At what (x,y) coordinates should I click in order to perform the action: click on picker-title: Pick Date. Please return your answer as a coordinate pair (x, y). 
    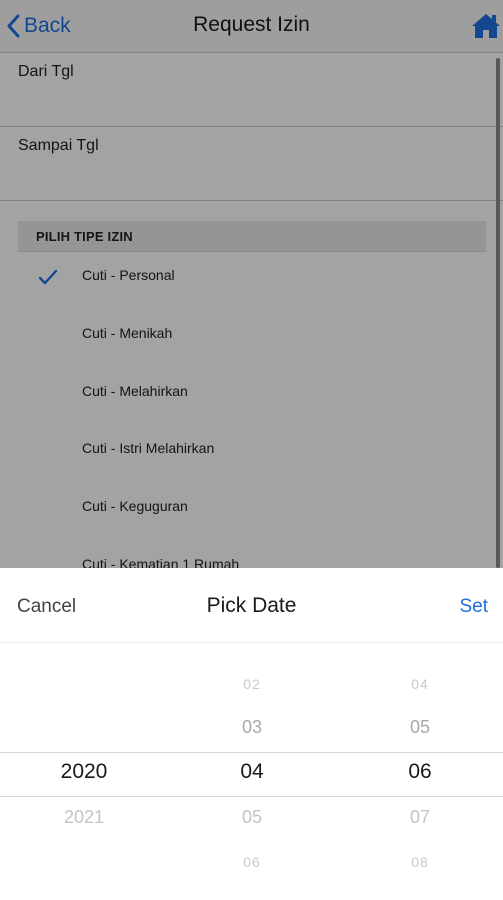
    Looking at the image, I should click on (251, 605).